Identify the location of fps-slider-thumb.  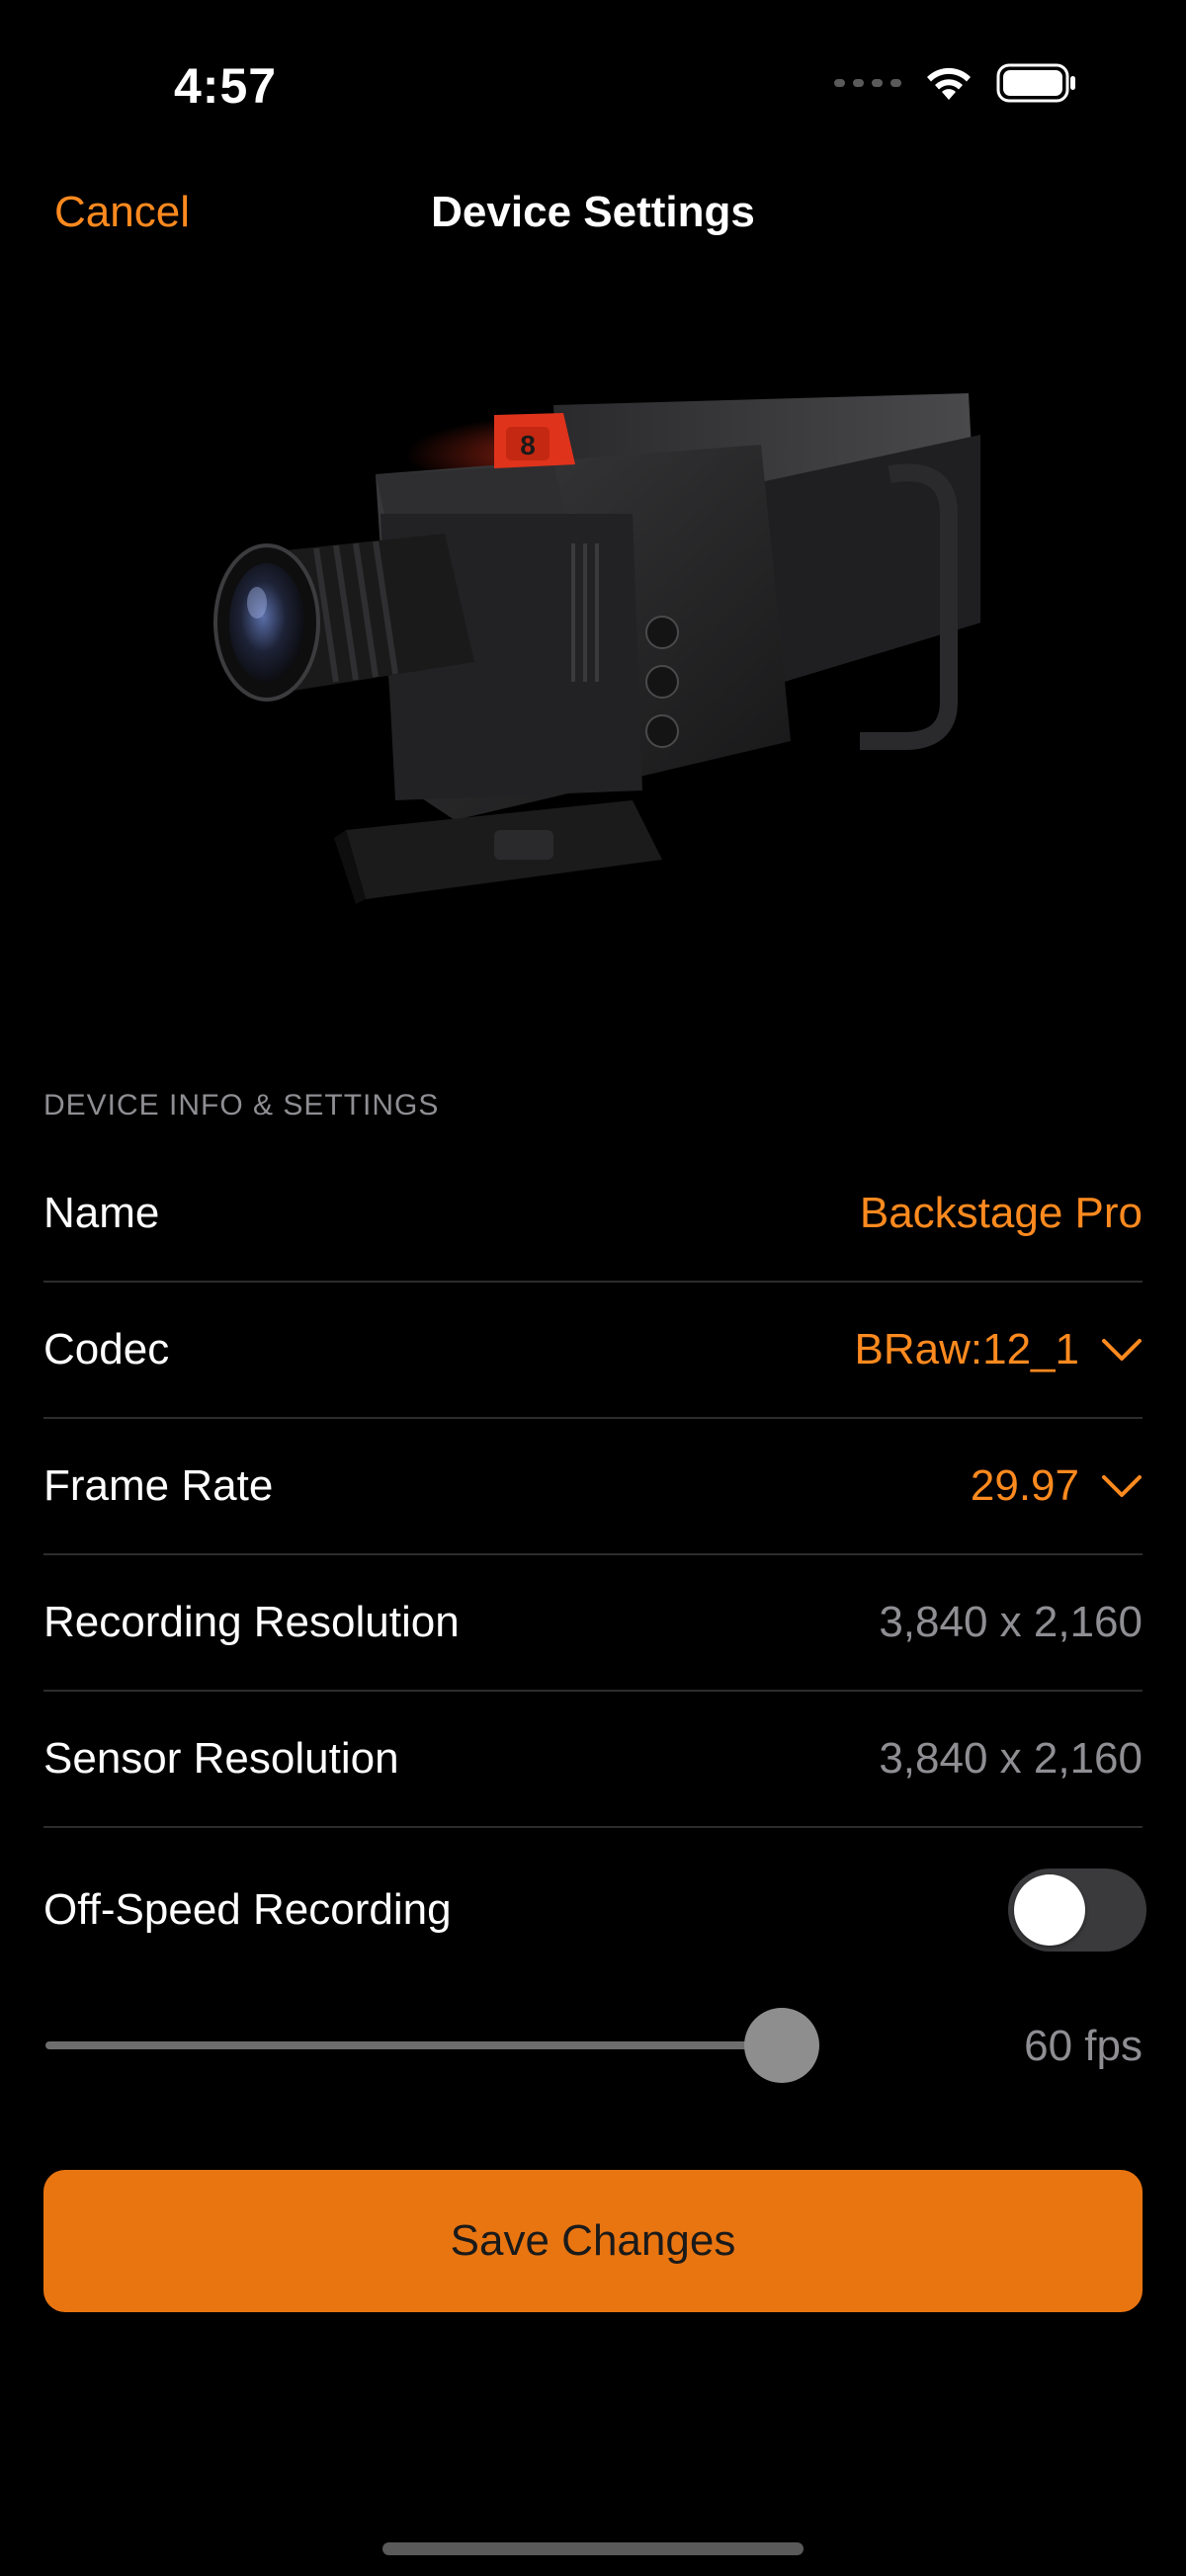
(782, 2045).